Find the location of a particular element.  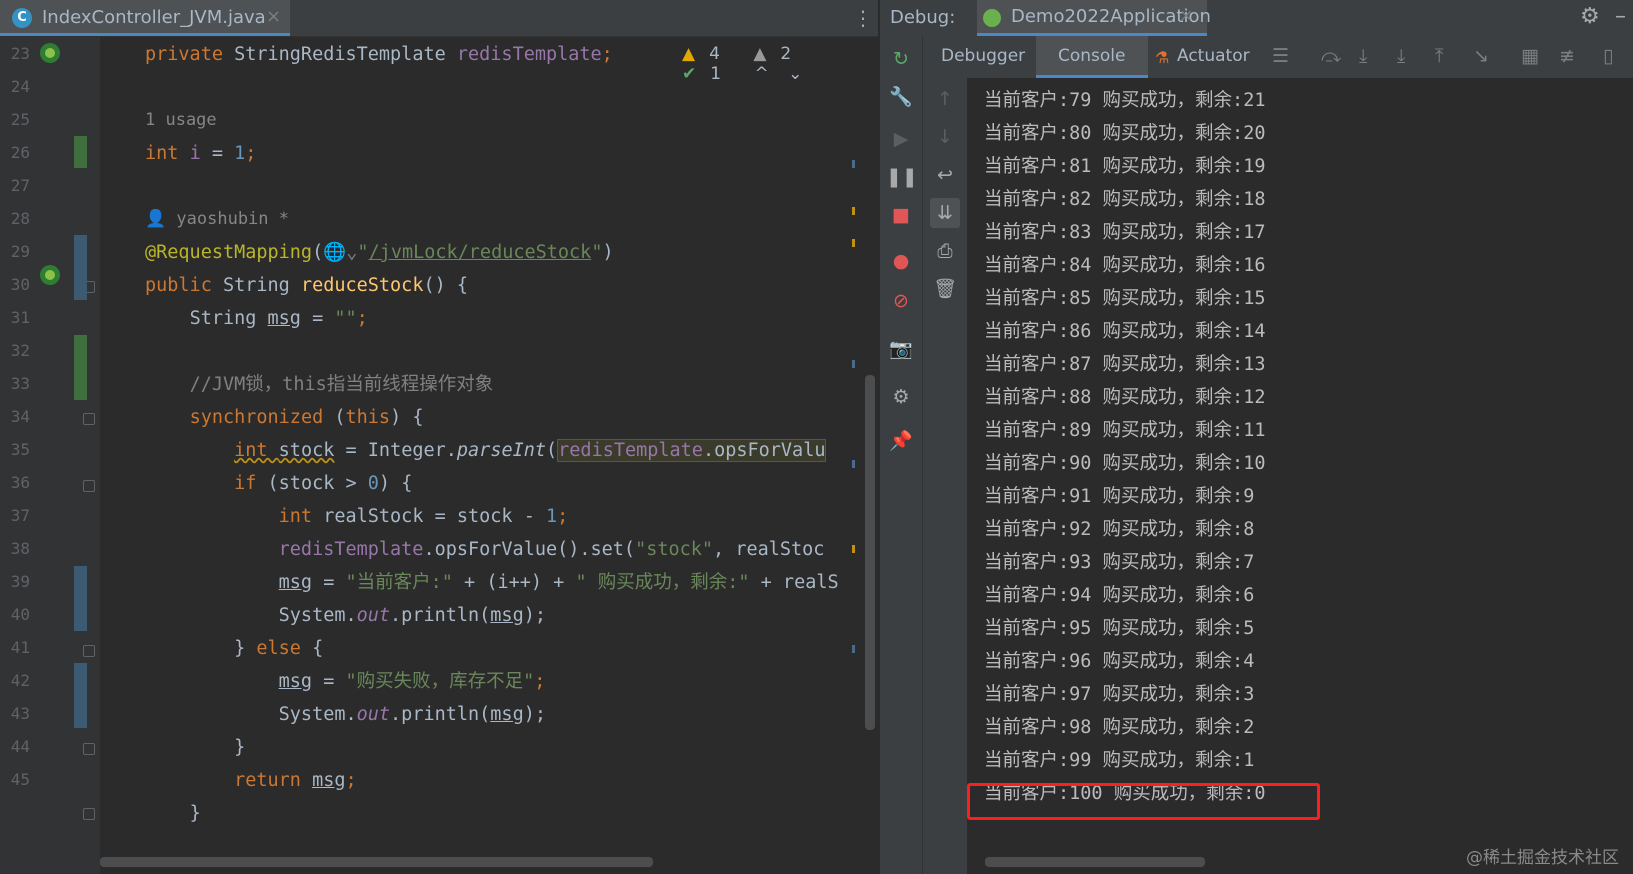

tab-debugger: Debugger is located at coordinates (983, 56).